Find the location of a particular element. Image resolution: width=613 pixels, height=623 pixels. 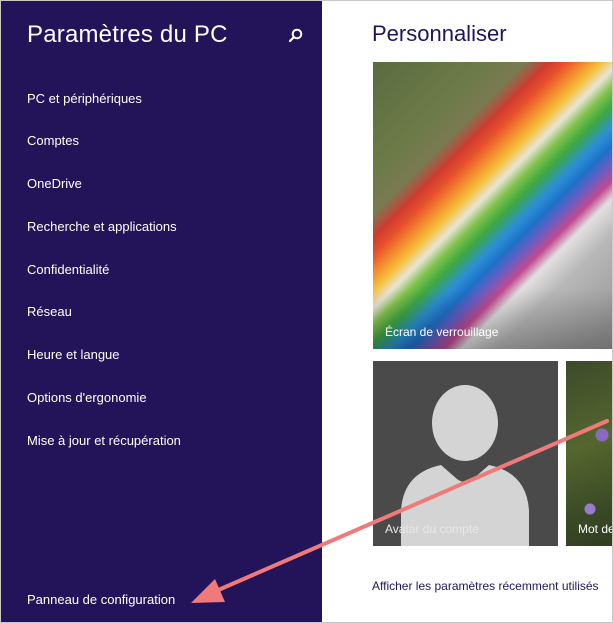

sidebar-item-pc-devices: PC et périphériques is located at coordinates (84, 98).